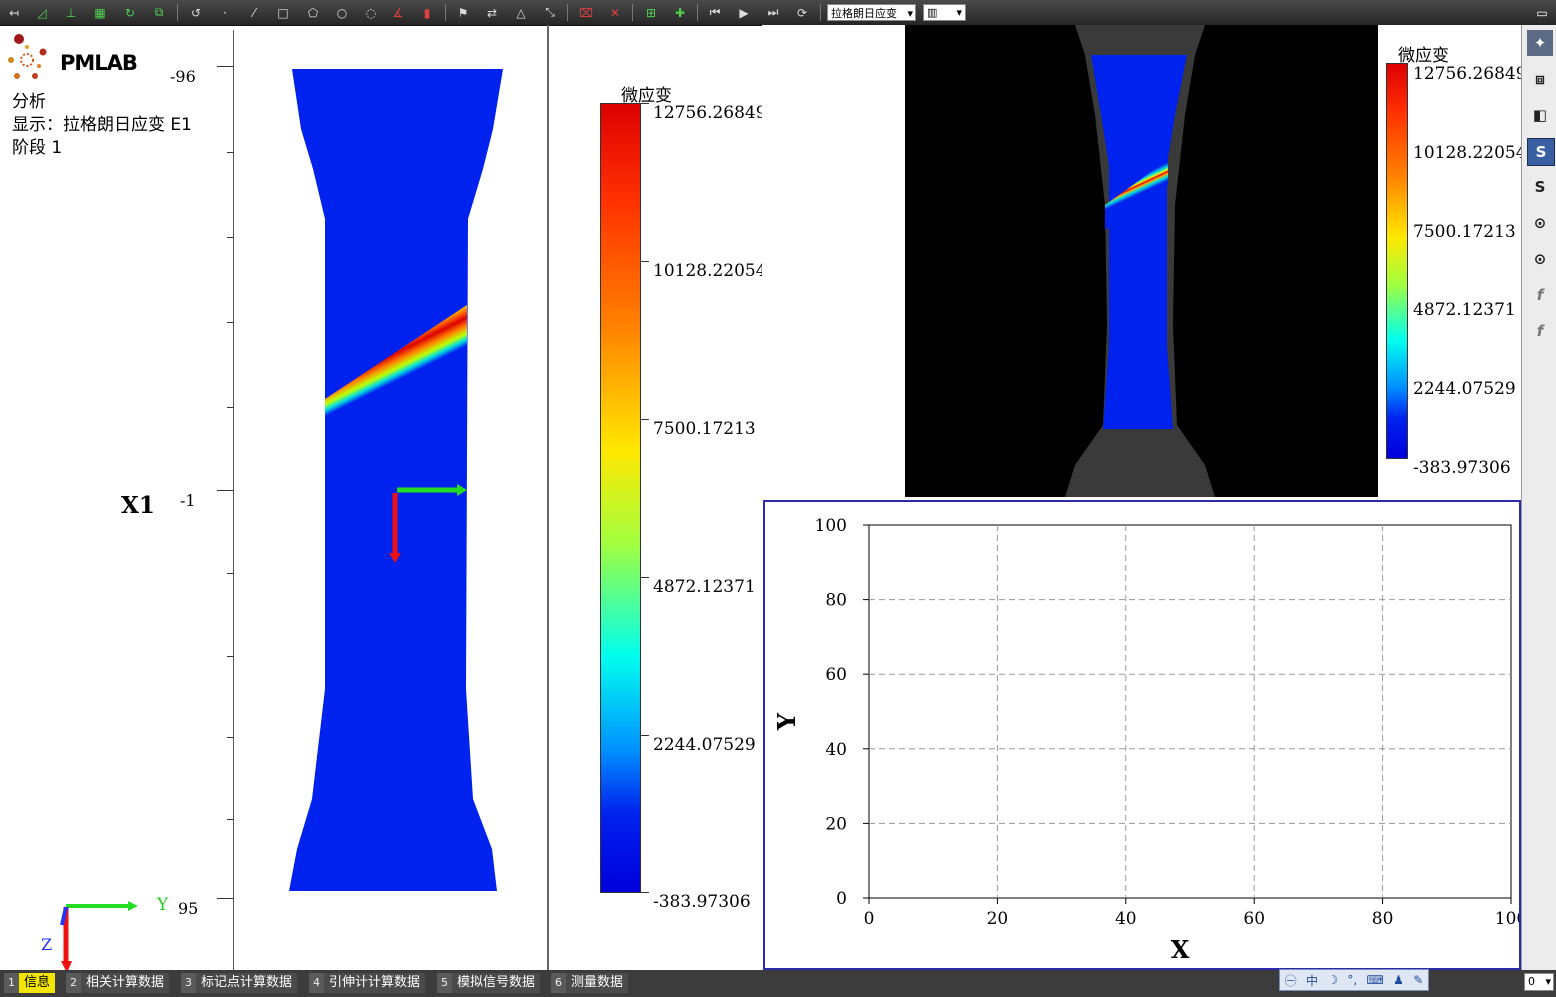 The image size is (1556, 997). What do you see at coordinates (773, 12) in the screenshot?
I see `last-frame-icon: ⏭` at bounding box center [773, 12].